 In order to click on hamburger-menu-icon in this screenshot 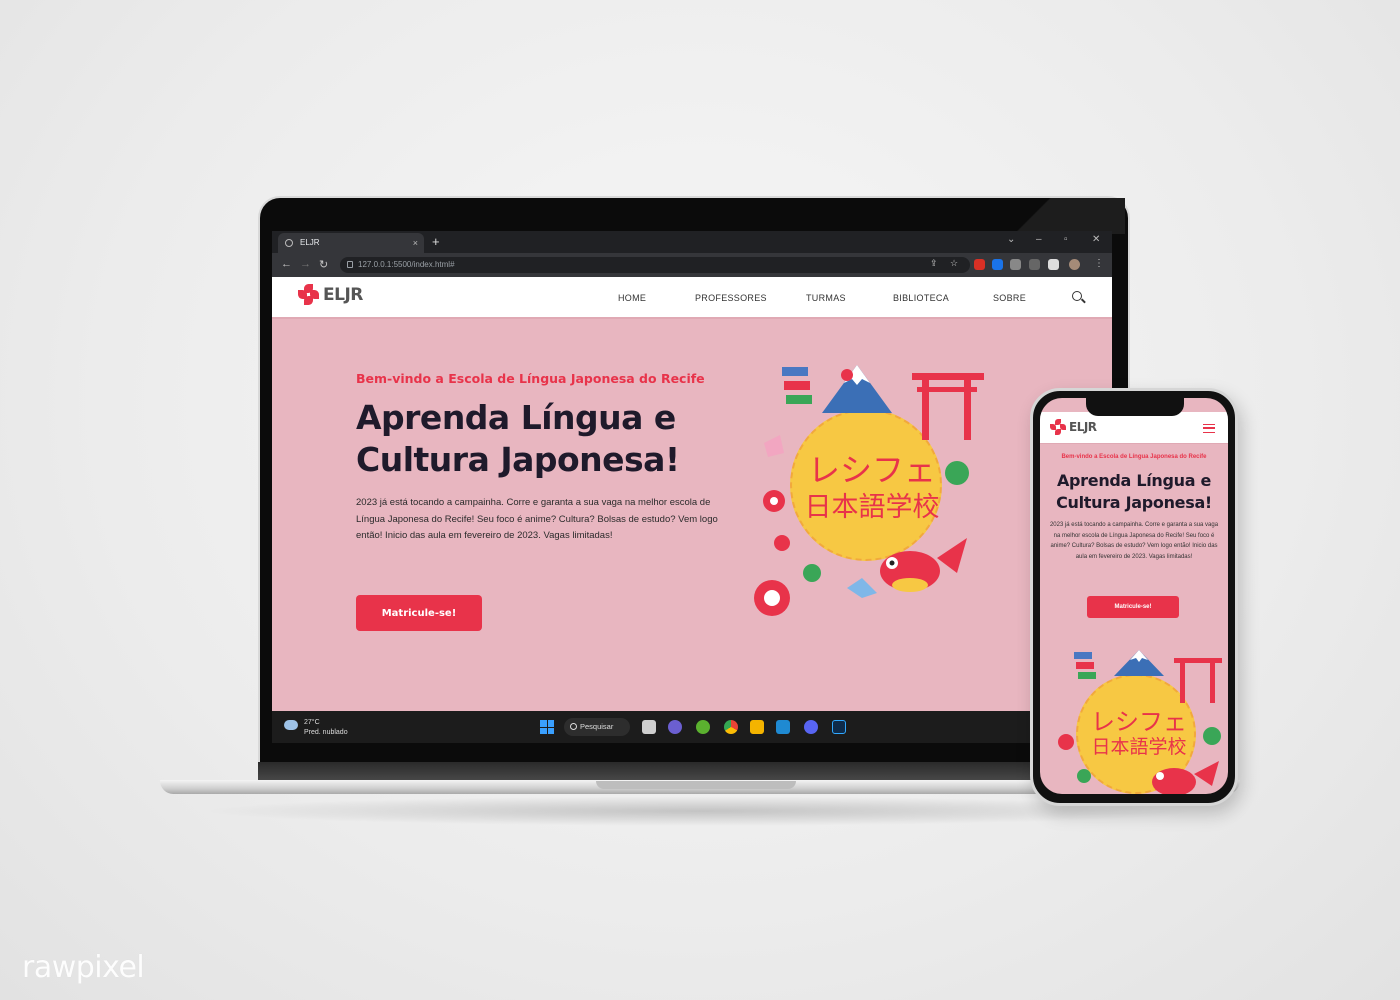, I will do `click(1209, 428)`.